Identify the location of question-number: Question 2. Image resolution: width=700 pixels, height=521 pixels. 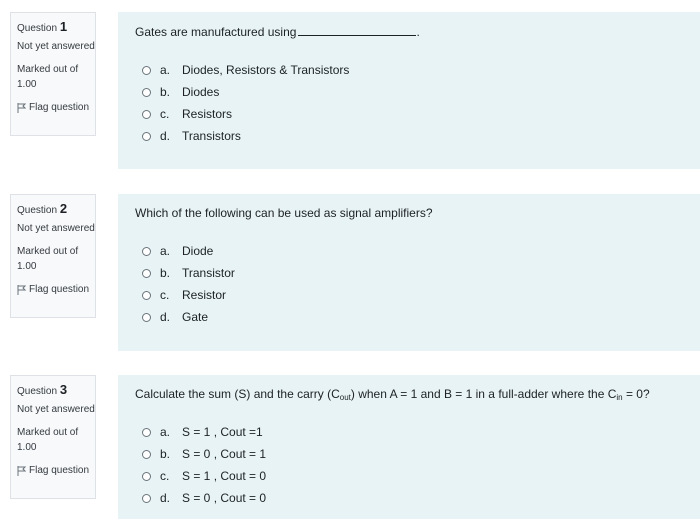
(42, 208).